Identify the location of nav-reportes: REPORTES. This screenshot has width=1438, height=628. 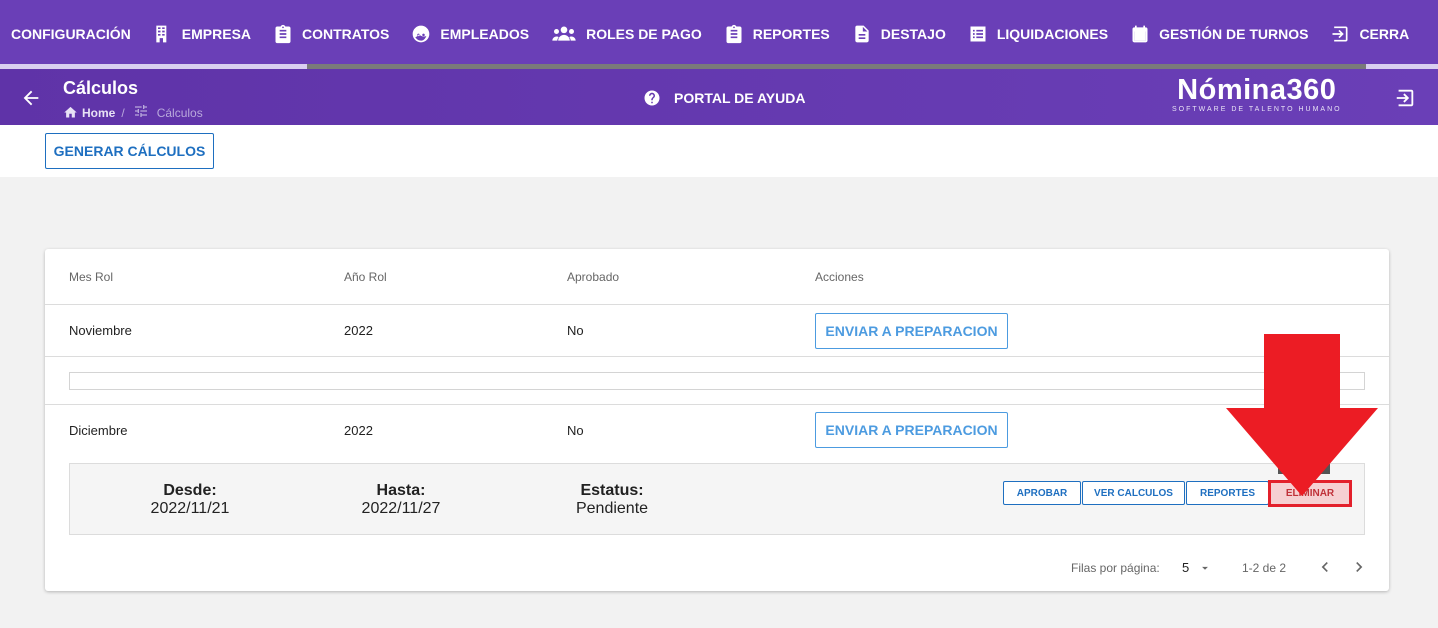
(777, 34).